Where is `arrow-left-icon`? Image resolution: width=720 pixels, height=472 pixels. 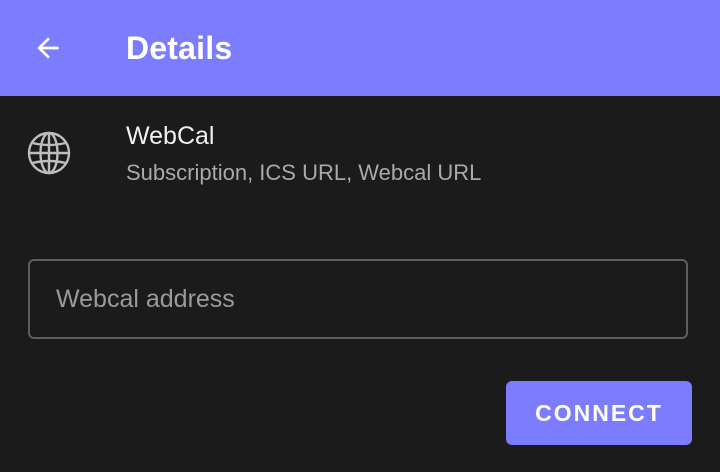
arrow-left-icon is located at coordinates (48, 48).